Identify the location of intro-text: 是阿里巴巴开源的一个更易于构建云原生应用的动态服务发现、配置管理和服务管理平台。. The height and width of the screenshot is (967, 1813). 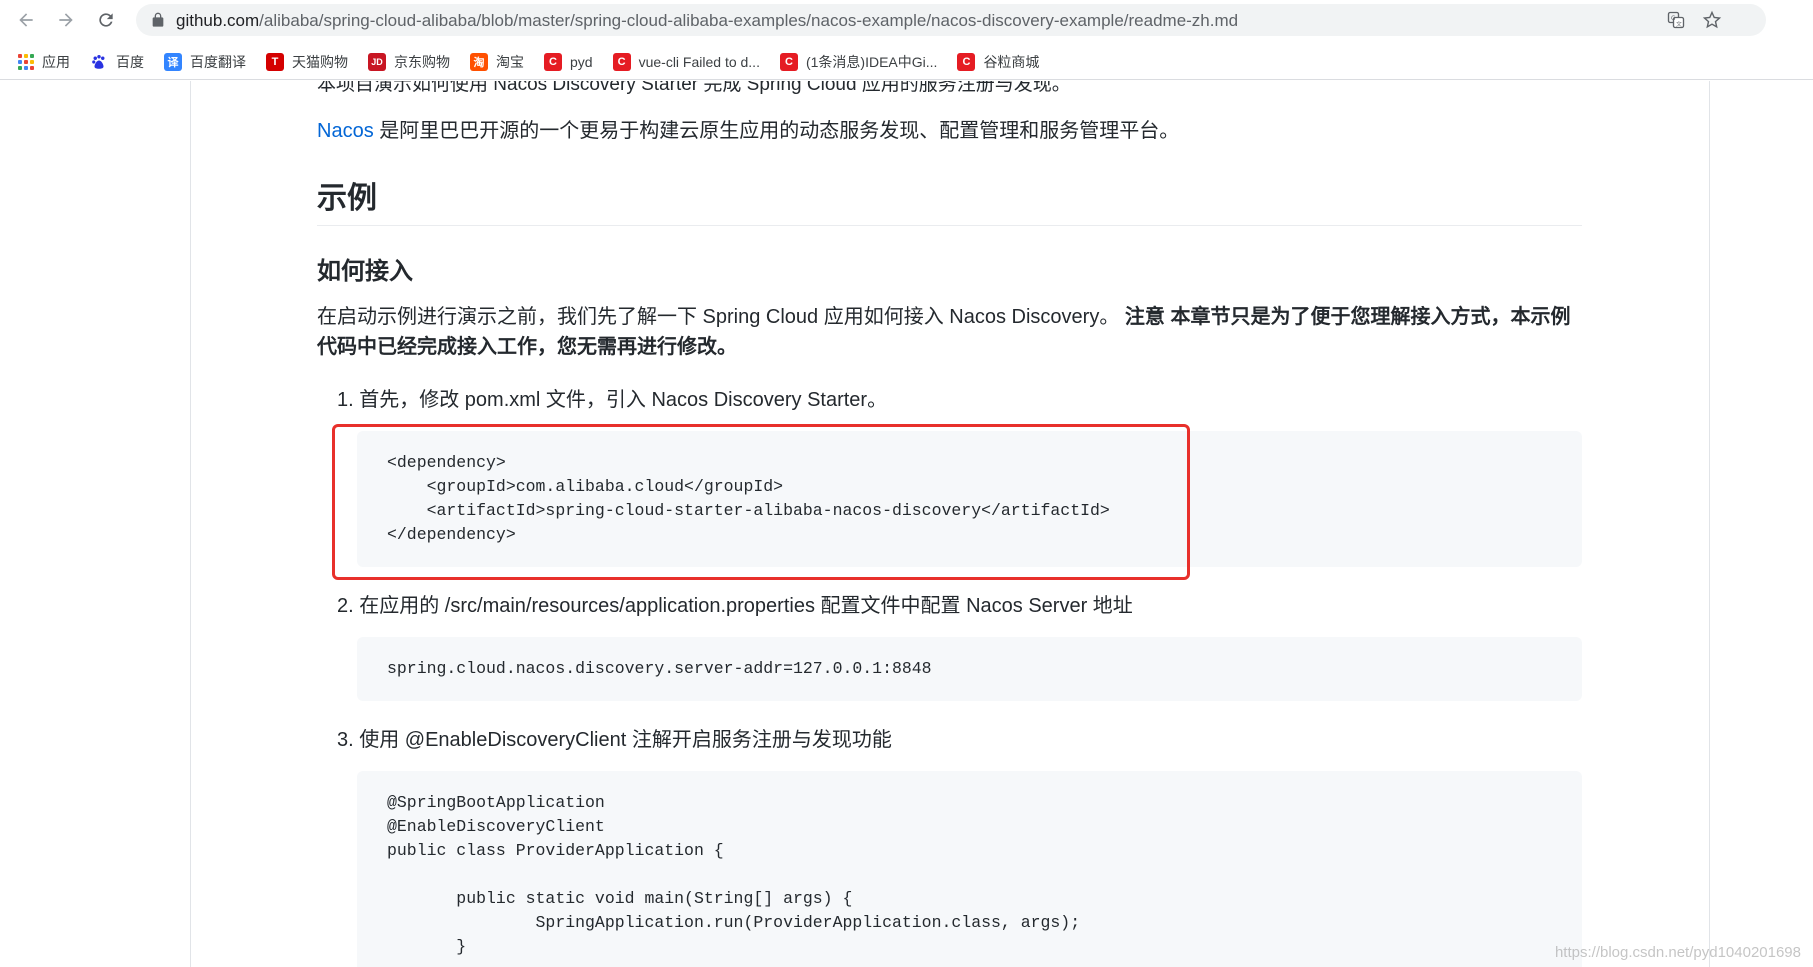
(776, 131).